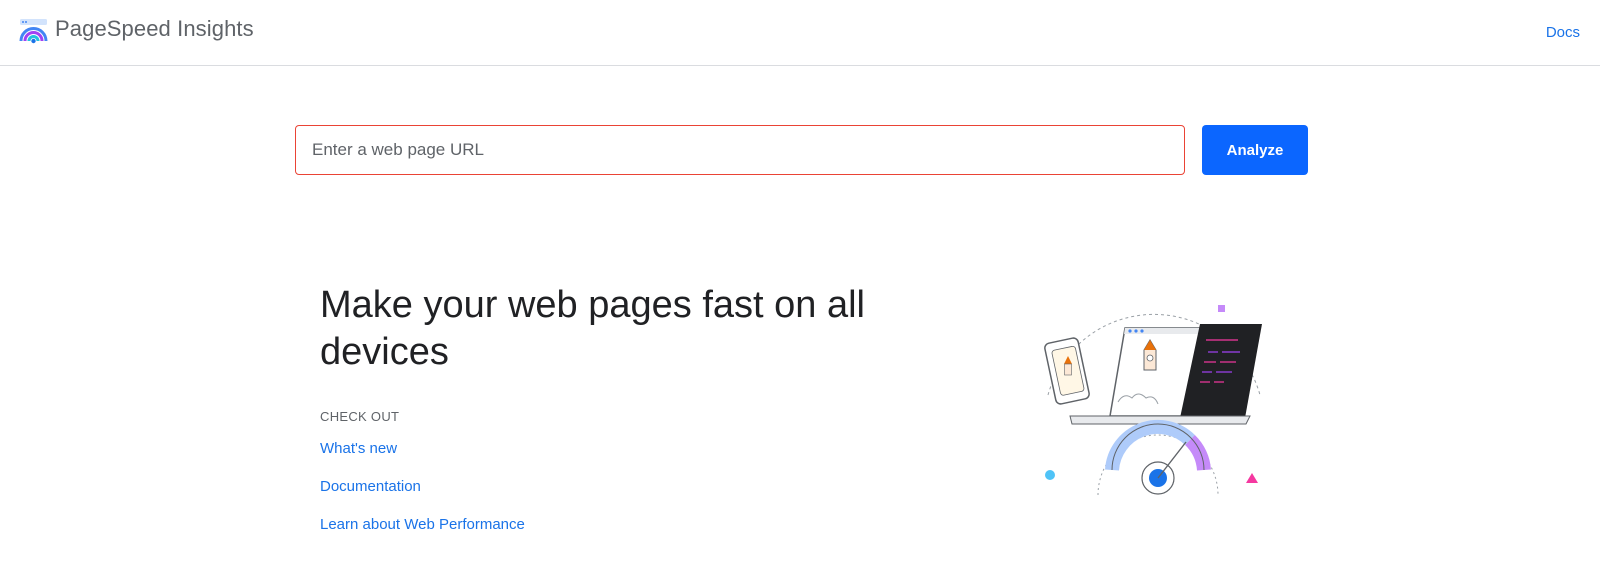 Image resolution: width=1600 pixels, height=570 pixels. Describe the element at coordinates (1158, 458) in the screenshot. I see `speed-gauge-icon` at that location.